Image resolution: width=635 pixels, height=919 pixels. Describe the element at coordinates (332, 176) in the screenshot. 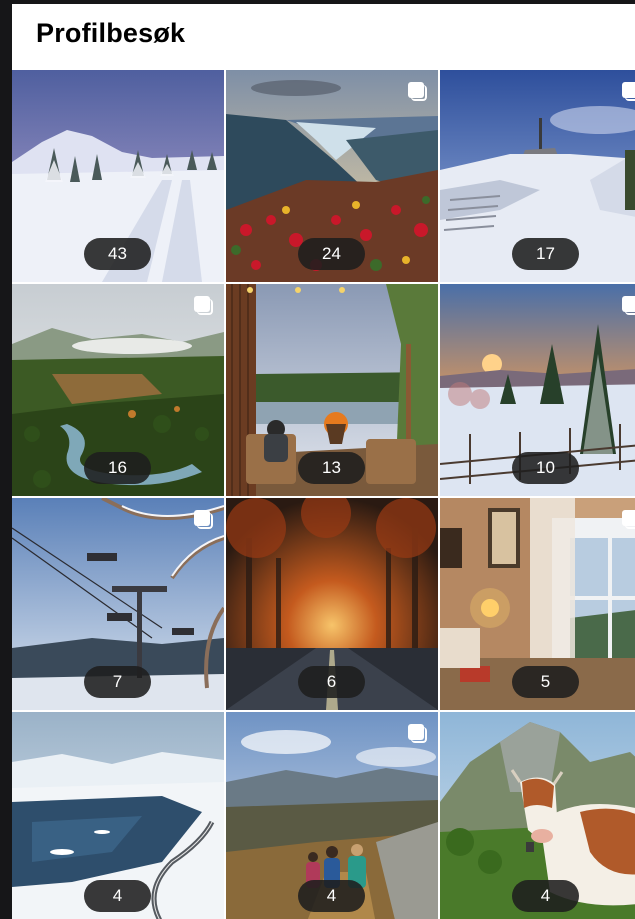

I see `post-tile: 24` at that location.